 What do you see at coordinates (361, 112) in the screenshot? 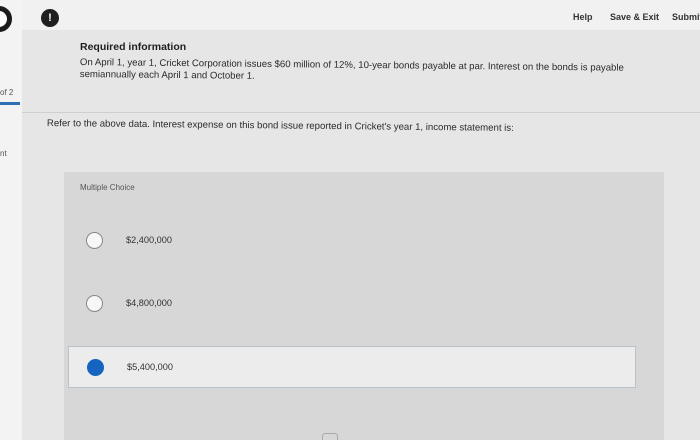
I see `section-divider` at bounding box center [361, 112].